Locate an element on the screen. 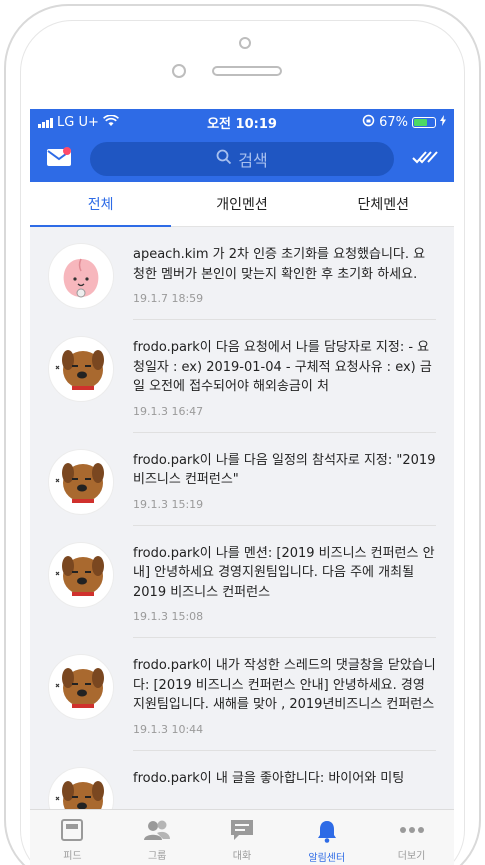  nav-notification-center-label: 알림센터 is located at coordinates (327, 858).